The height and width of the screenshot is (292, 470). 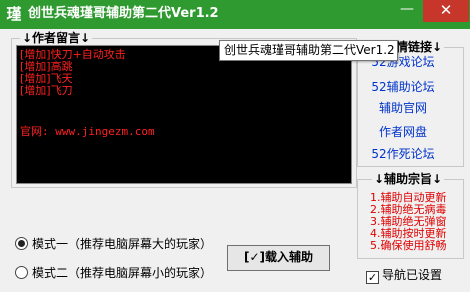 What do you see at coordinates (308, 50) in the screenshot?
I see `title-tooltip: 创世兵魂瑾哥辅助第二代Ver1.2` at bounding box center [308, 50].